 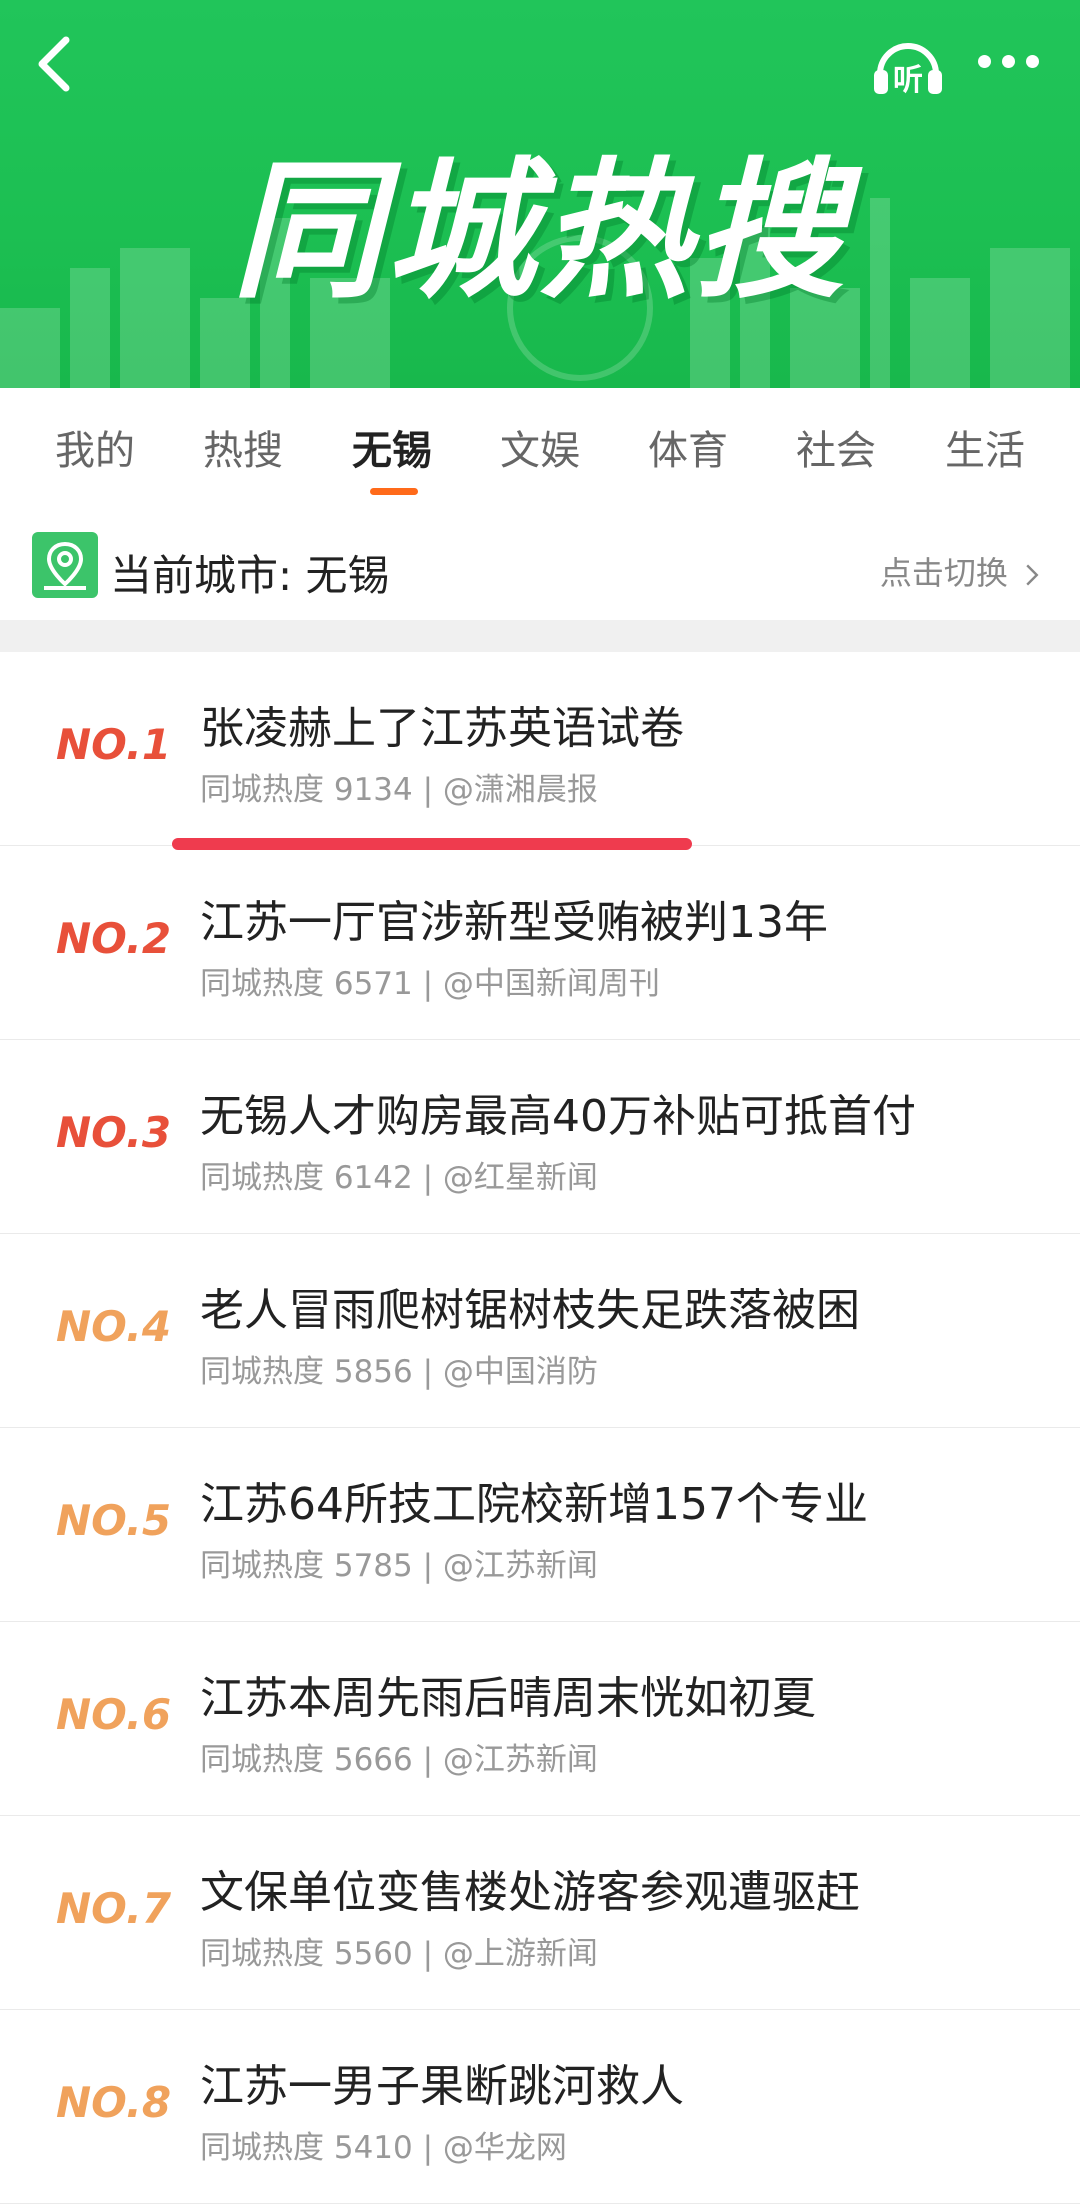 I want to click on section-divider, so click(x=540, y=636).